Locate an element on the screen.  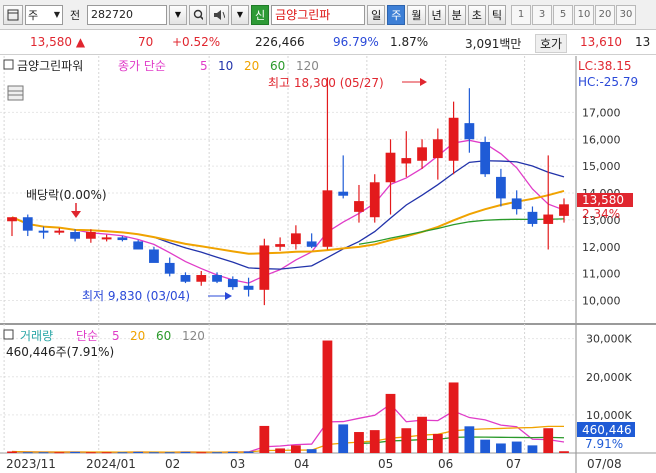
stock-name-field: 금양그린파 is located at coordinates (318, 14).